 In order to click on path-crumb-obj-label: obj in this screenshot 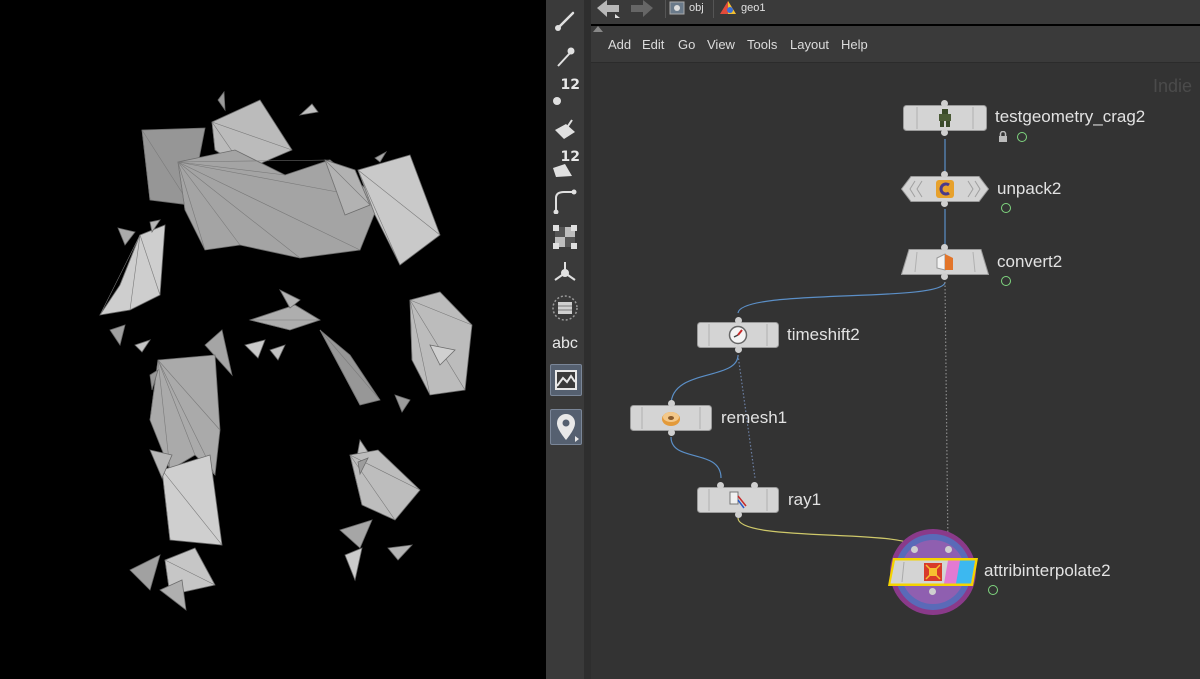, I will do `click(696, 8)`.